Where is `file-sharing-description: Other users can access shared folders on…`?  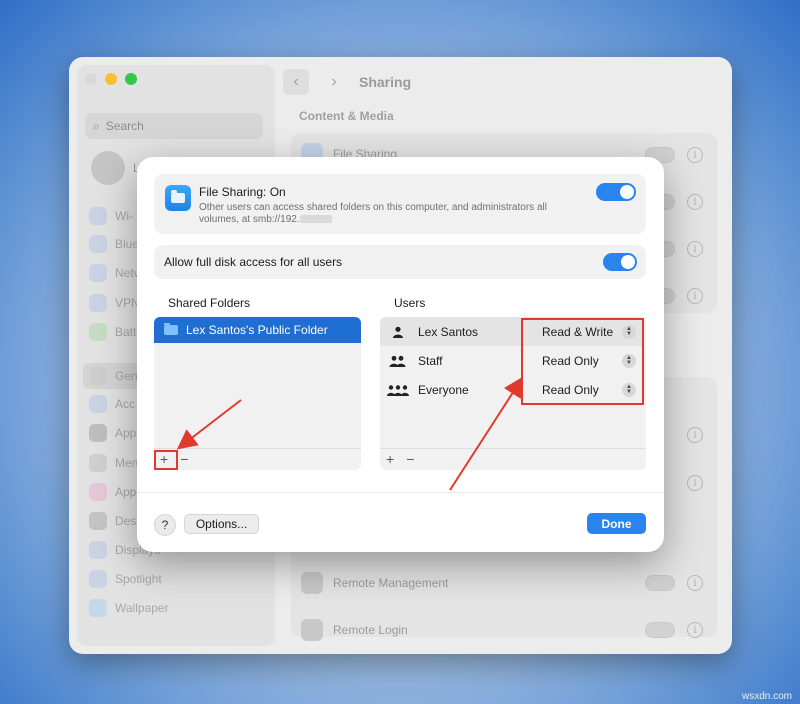
file-sharing-description: Other users can access shared folders on… is located at coordinates (373, 213).